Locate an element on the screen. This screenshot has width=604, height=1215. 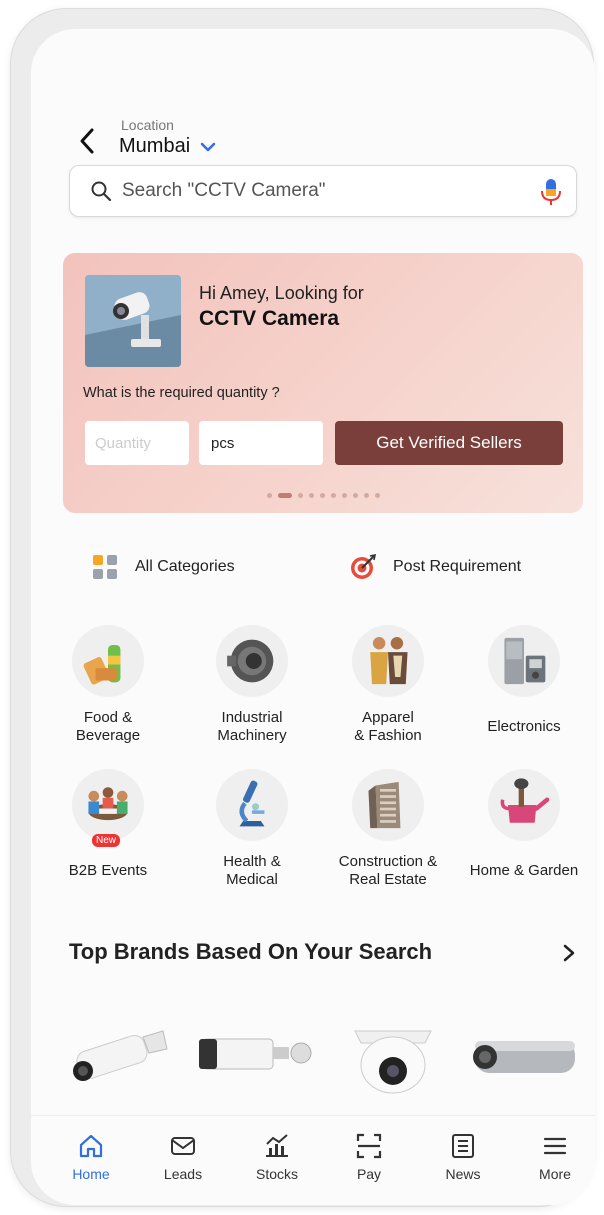
all-categories-label: All Categories is located at coordinates (185, 566).